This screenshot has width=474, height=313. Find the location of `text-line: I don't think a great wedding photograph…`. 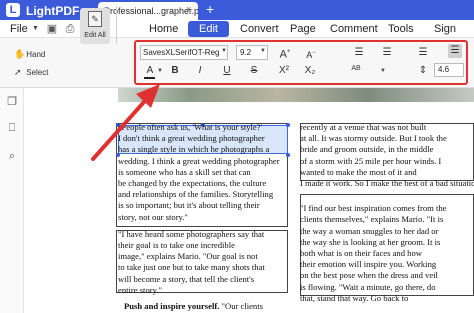

text-line: I don't think a great wedding photograph… is located at coordinates (191, 138).